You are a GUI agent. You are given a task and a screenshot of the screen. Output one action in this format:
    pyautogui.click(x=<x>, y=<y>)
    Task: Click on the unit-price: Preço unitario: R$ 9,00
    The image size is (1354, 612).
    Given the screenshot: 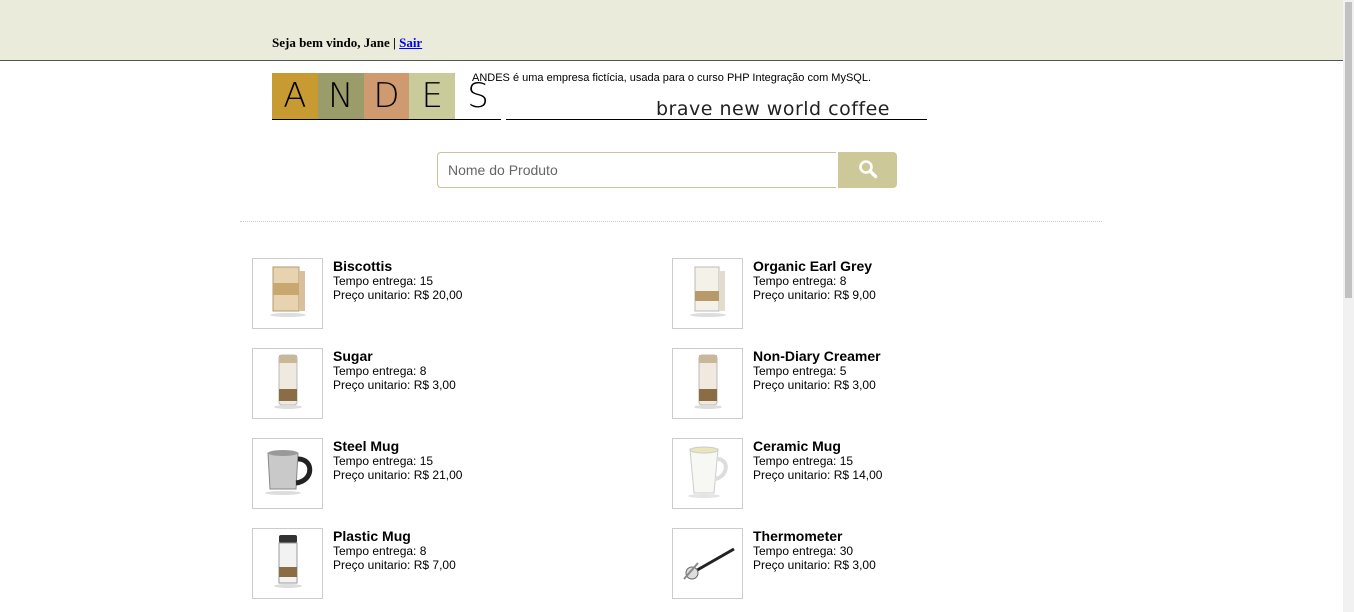 What is the action you would take?
    pyautogui.click(x=814, y=295)
    